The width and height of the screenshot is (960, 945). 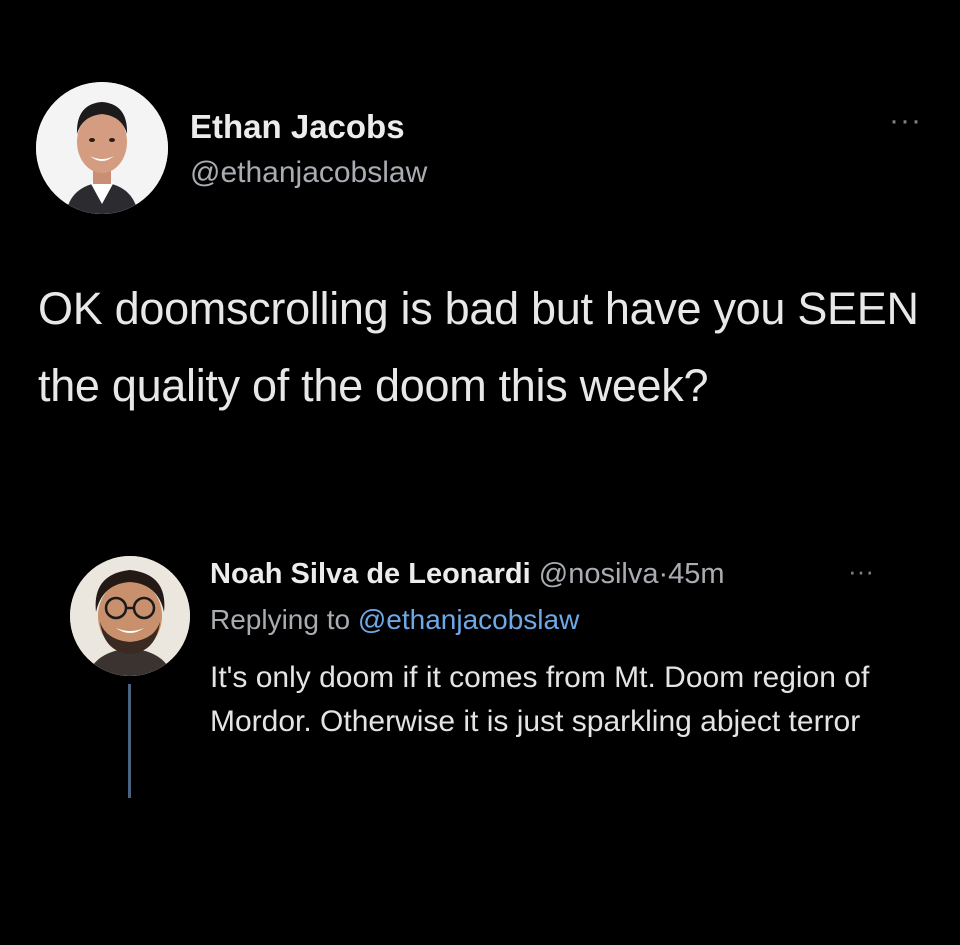 I want to click on avatar, so click(x=102, y=148).